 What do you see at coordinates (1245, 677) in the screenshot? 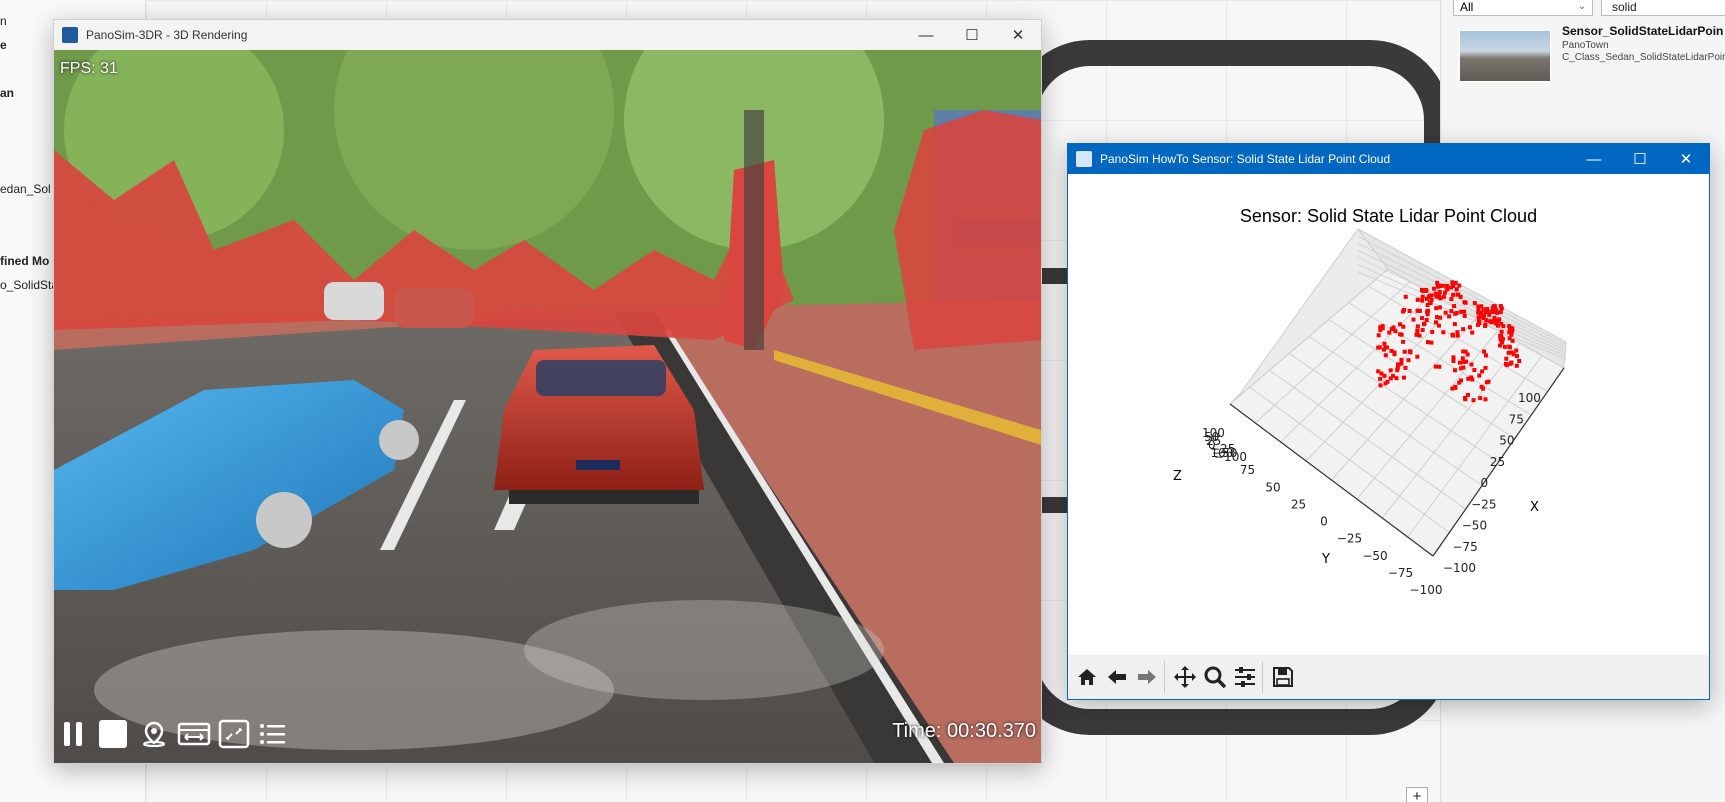
I see `configure-icon` at bounding box center [1245, 677].